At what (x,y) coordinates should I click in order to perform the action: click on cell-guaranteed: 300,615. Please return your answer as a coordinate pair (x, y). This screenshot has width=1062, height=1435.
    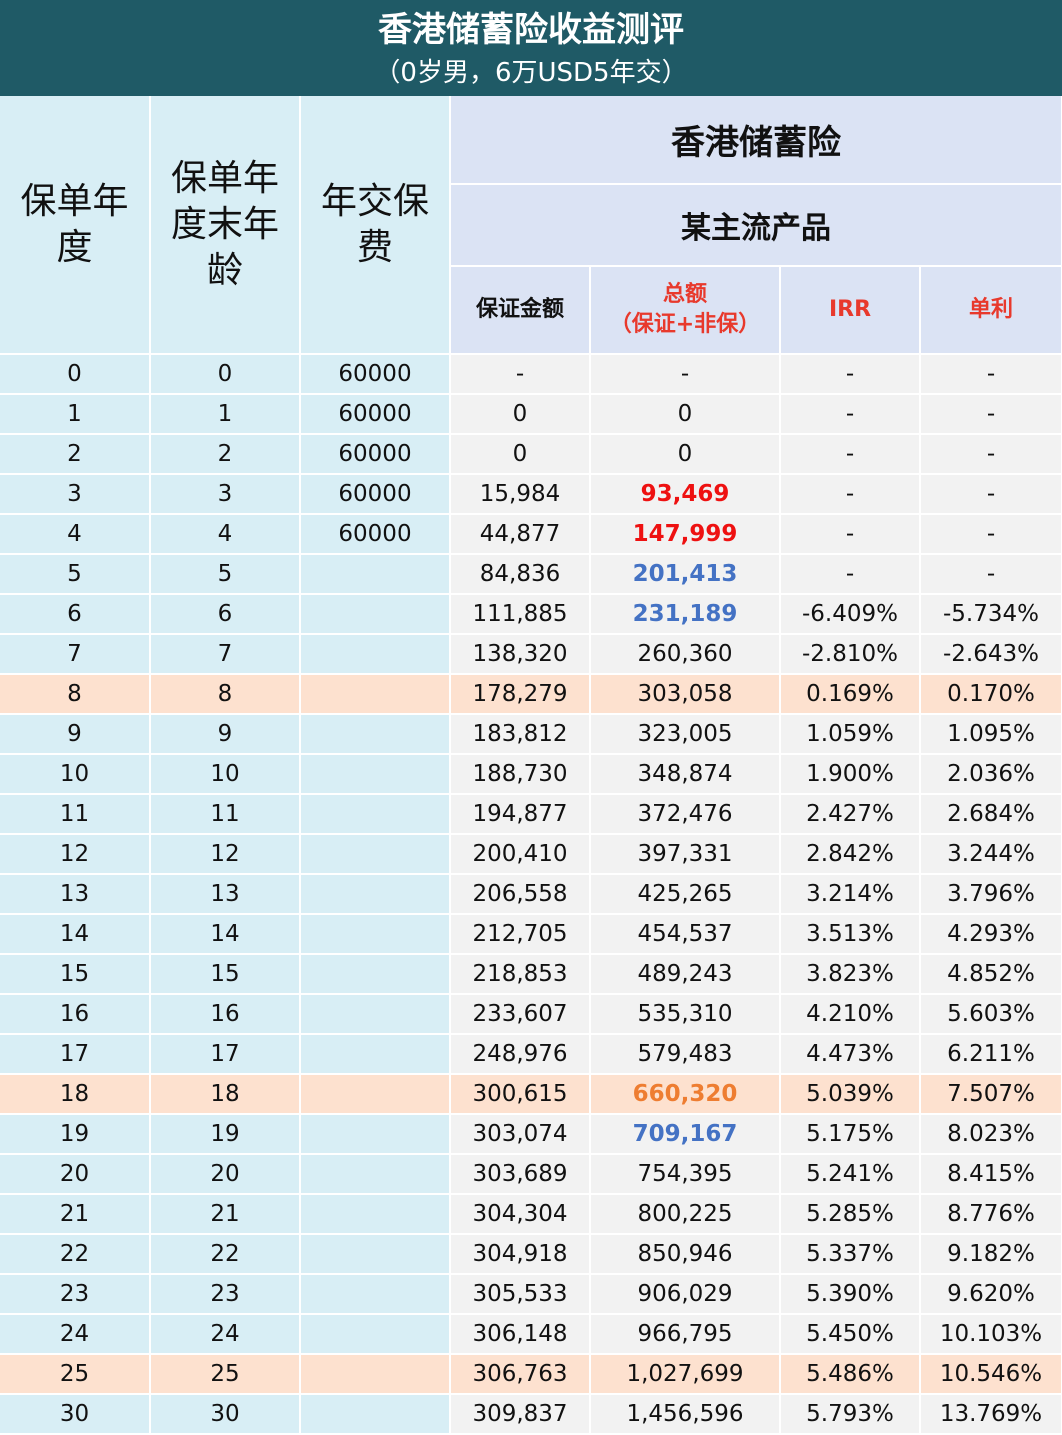
    Looking at the image, I should click on (520, 1094).